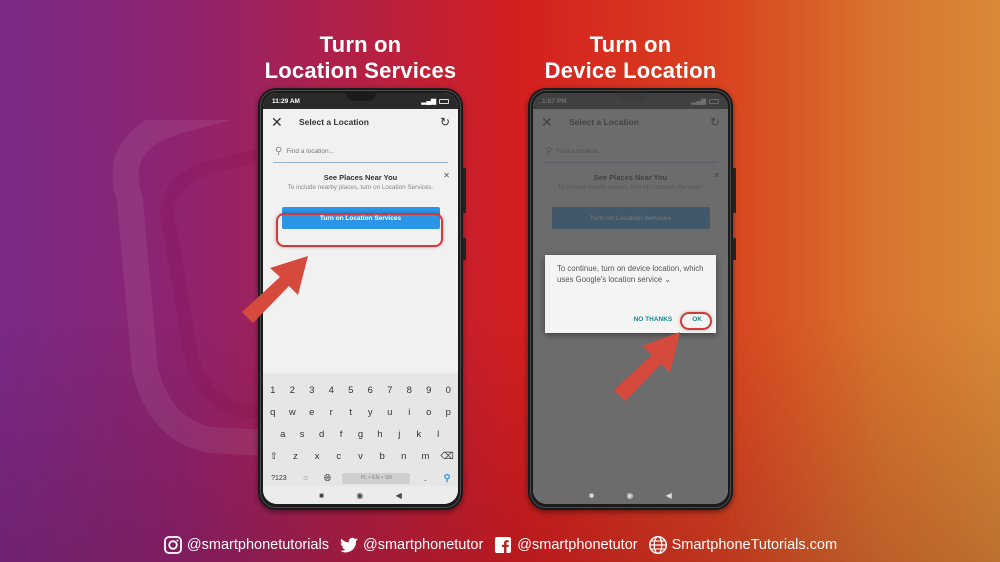  Describe the element at coordinates (429, 412) in the screenshot. I see `key: o` at that location.